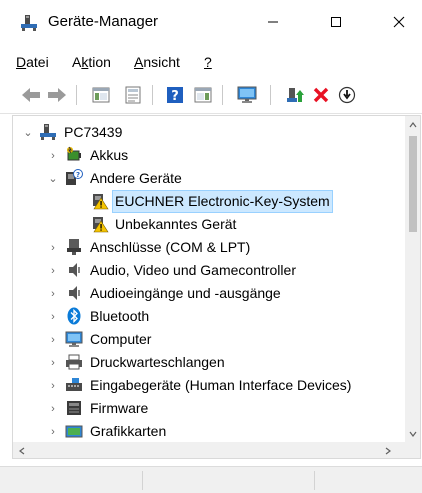 This screenshot has height=493, width=422. Describe the element at coordinates (211, 22) in the screenshot. I see `title-bar: Geräte-Manager` at that location.